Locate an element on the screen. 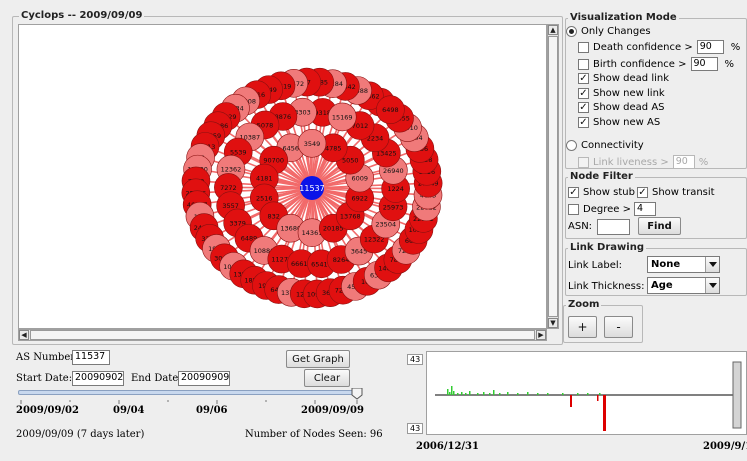 This screenshot has width=747, height=461. show-dead-as-checkbox: ✓ Show dead AS is located at coordinates (621, 107).